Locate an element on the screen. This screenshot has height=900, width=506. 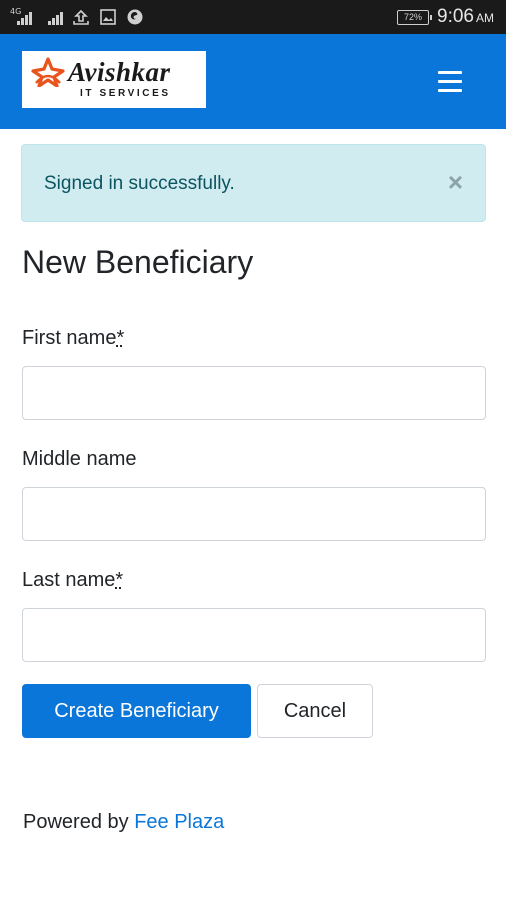
brand-logo: Avishkar IT SERVICES is located at coordinates (114, 79).